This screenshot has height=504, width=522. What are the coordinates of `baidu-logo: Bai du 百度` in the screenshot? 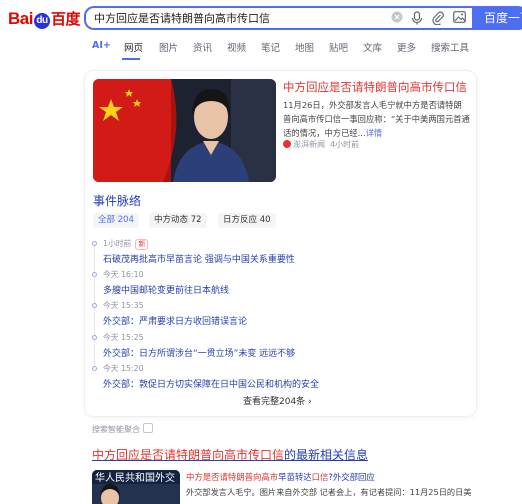 It's located at (44, 18).